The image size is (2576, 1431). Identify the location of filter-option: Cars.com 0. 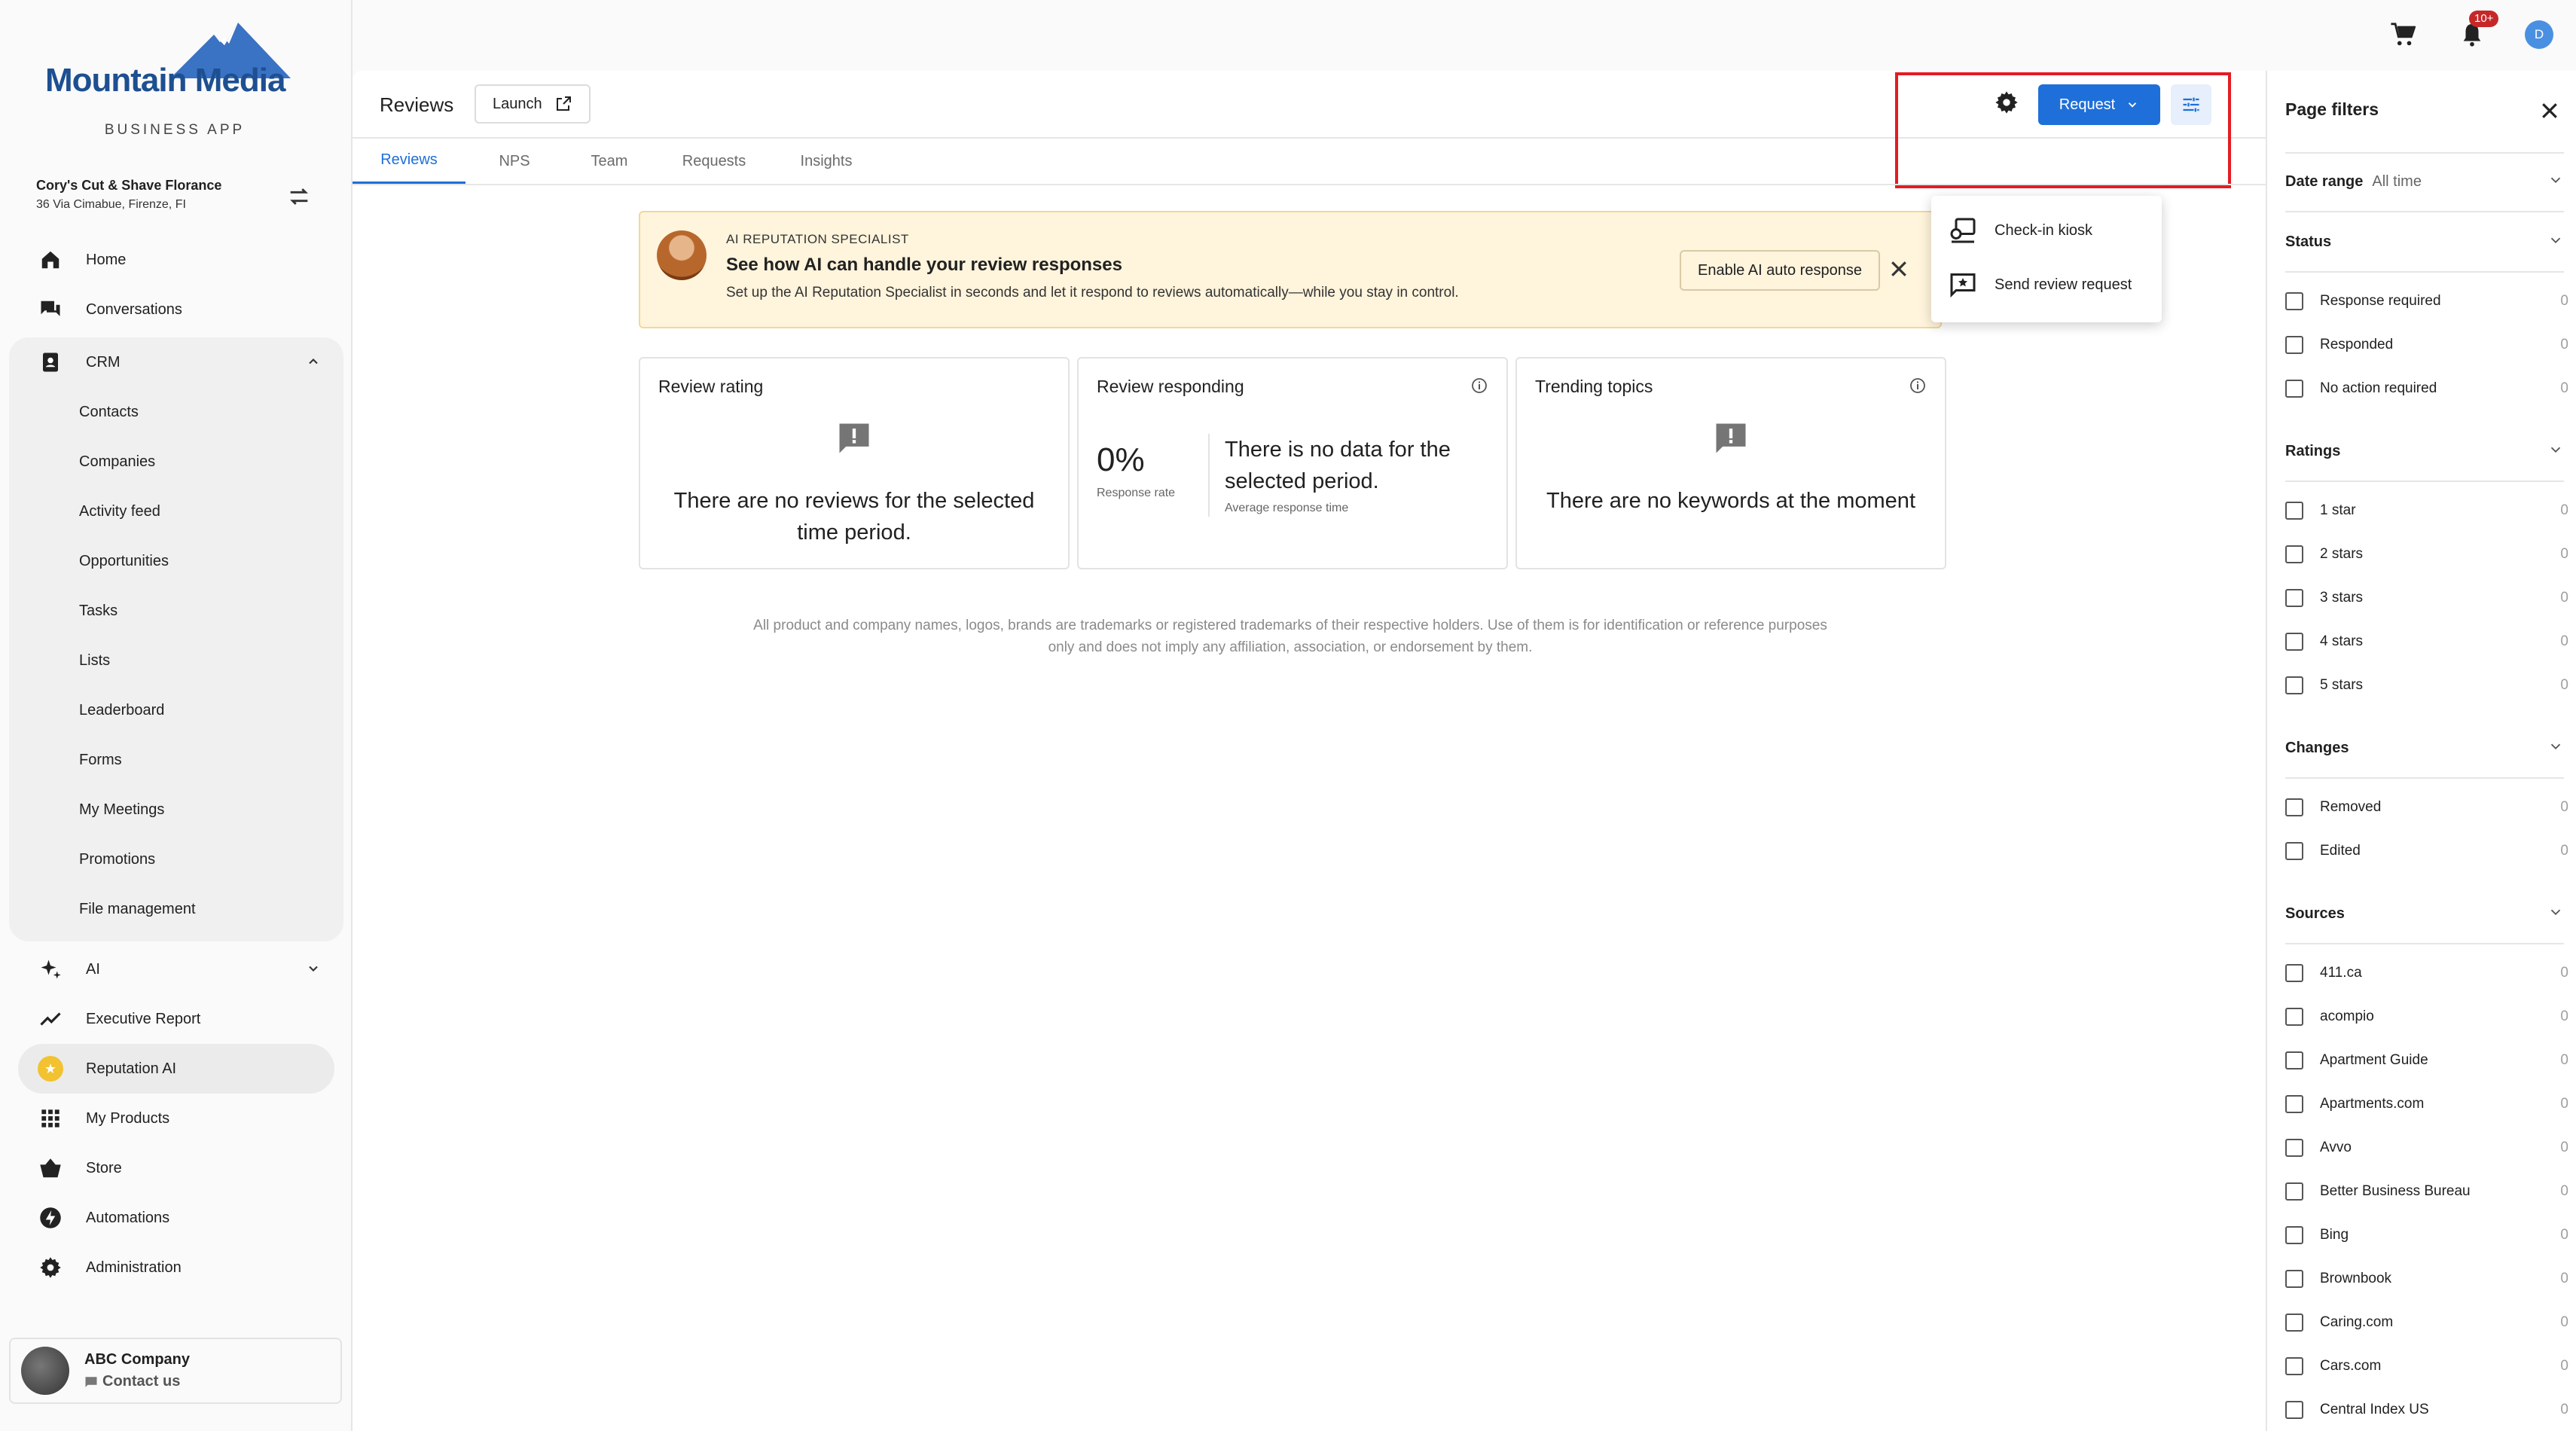
(2427, 1366).